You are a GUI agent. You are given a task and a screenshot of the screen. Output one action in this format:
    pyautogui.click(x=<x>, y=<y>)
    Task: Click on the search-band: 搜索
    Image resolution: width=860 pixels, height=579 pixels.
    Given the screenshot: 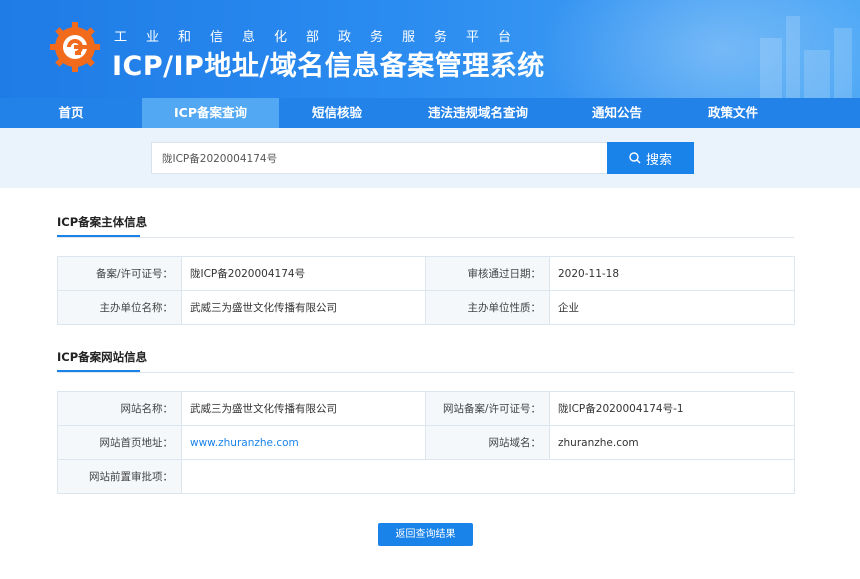 What is the action you would take?
    pyautogui.click(x=430, y=158)
    